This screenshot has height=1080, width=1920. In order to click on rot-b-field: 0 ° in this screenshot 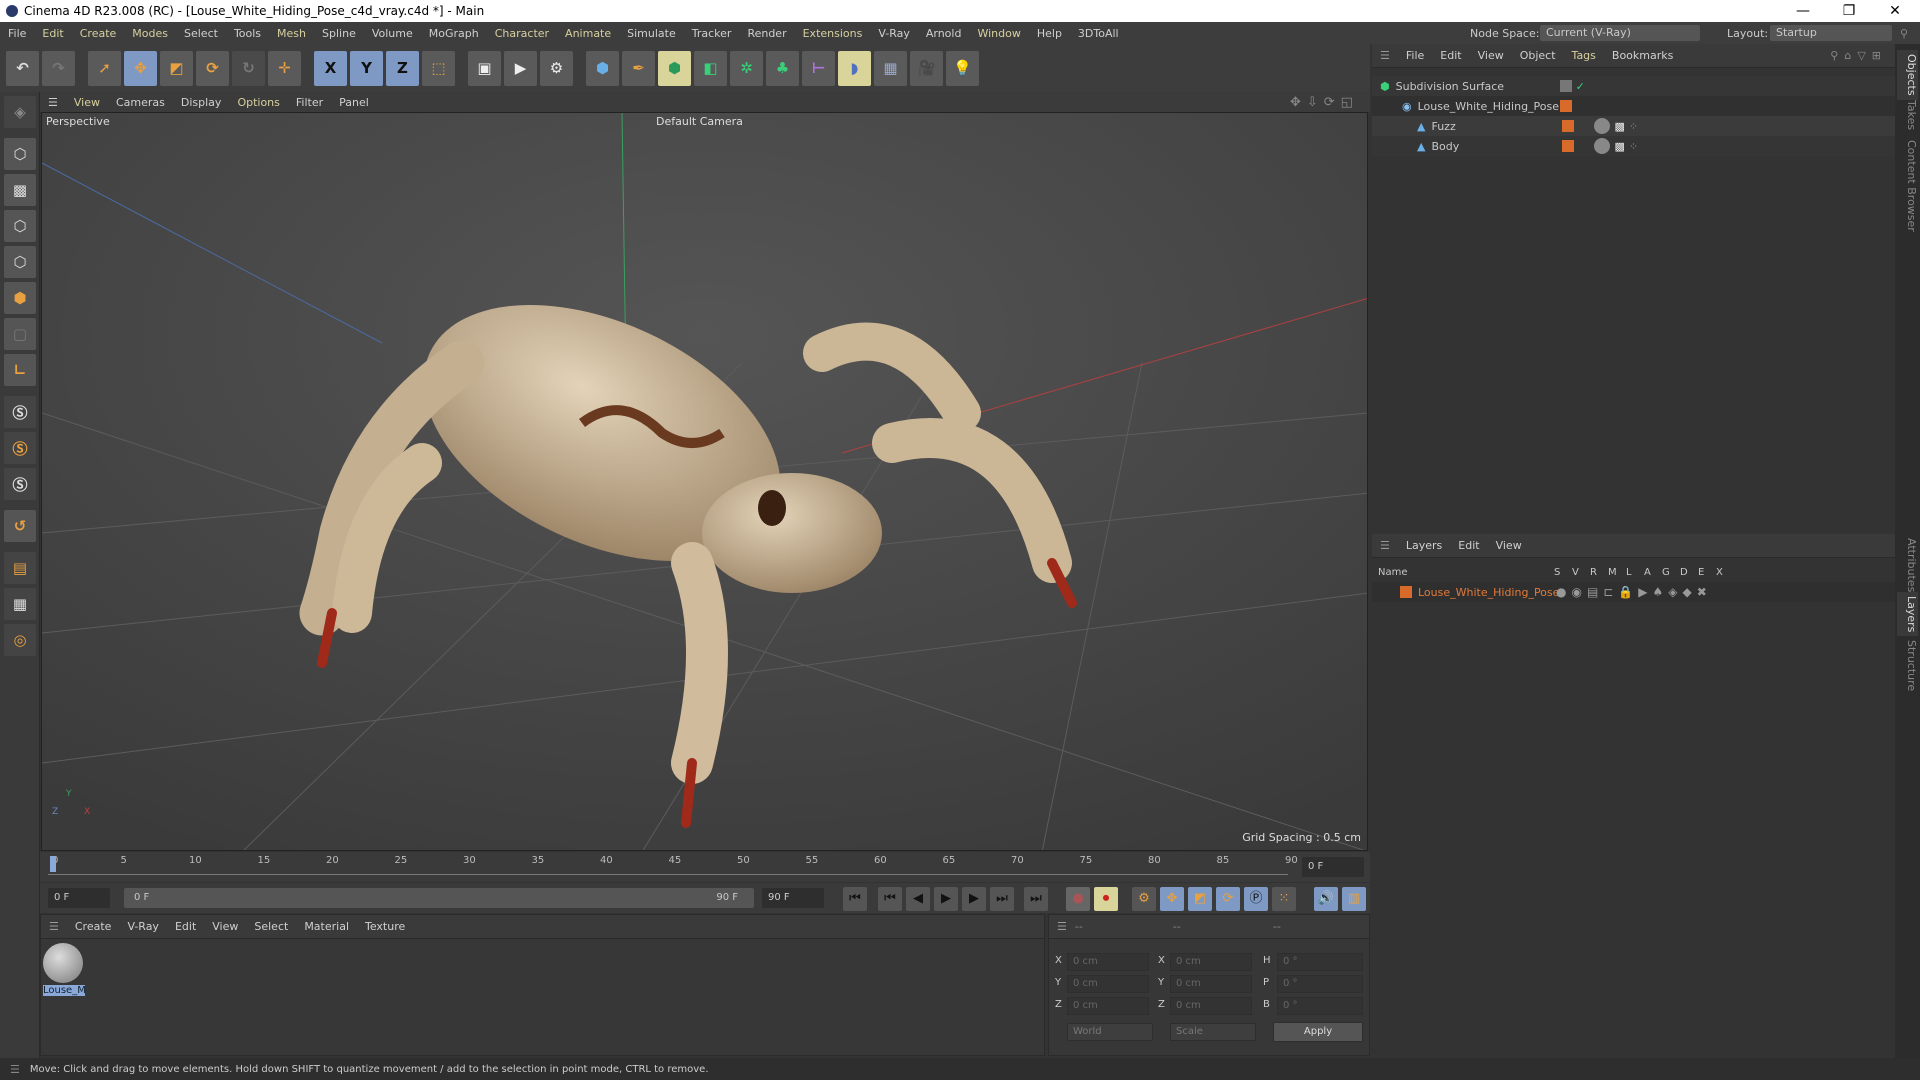, I will do `click(1320, 1006)`.